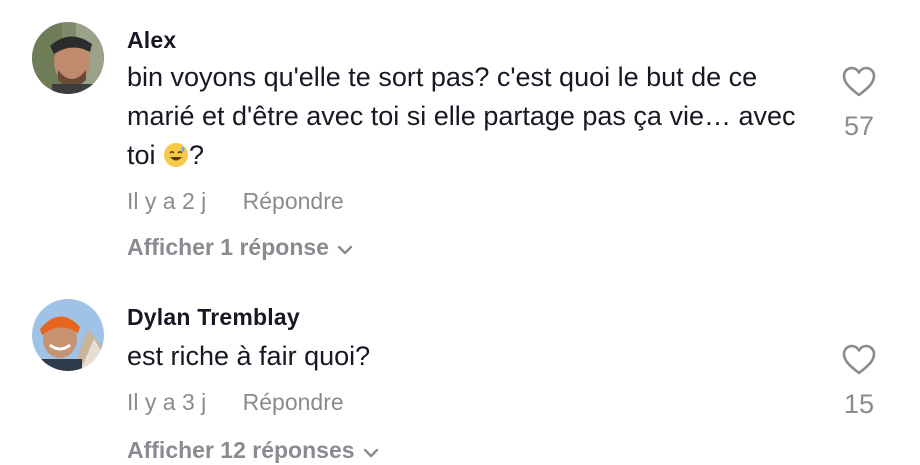 This screenshot has height=465, width=920. What do you see at coordinates (859, 382) in the screenshot?
I see `like-button: 15` at bounding box center [859, 382].